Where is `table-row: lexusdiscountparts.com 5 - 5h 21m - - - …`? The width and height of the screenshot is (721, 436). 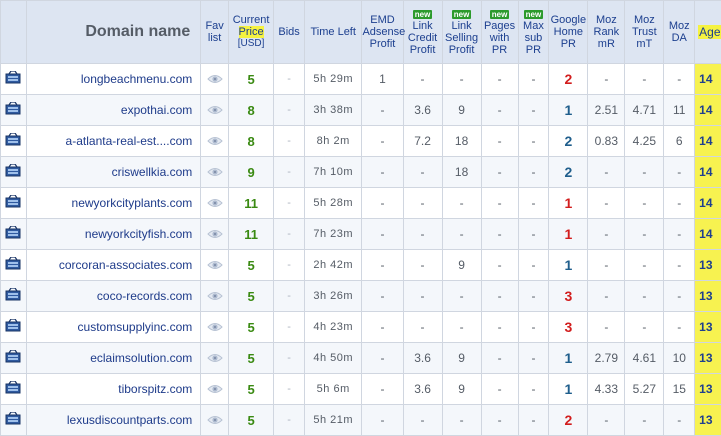 table-row: lexusdiscountparts.com 5 - 5h 21m - - - … is located at coordinates (361, 420).